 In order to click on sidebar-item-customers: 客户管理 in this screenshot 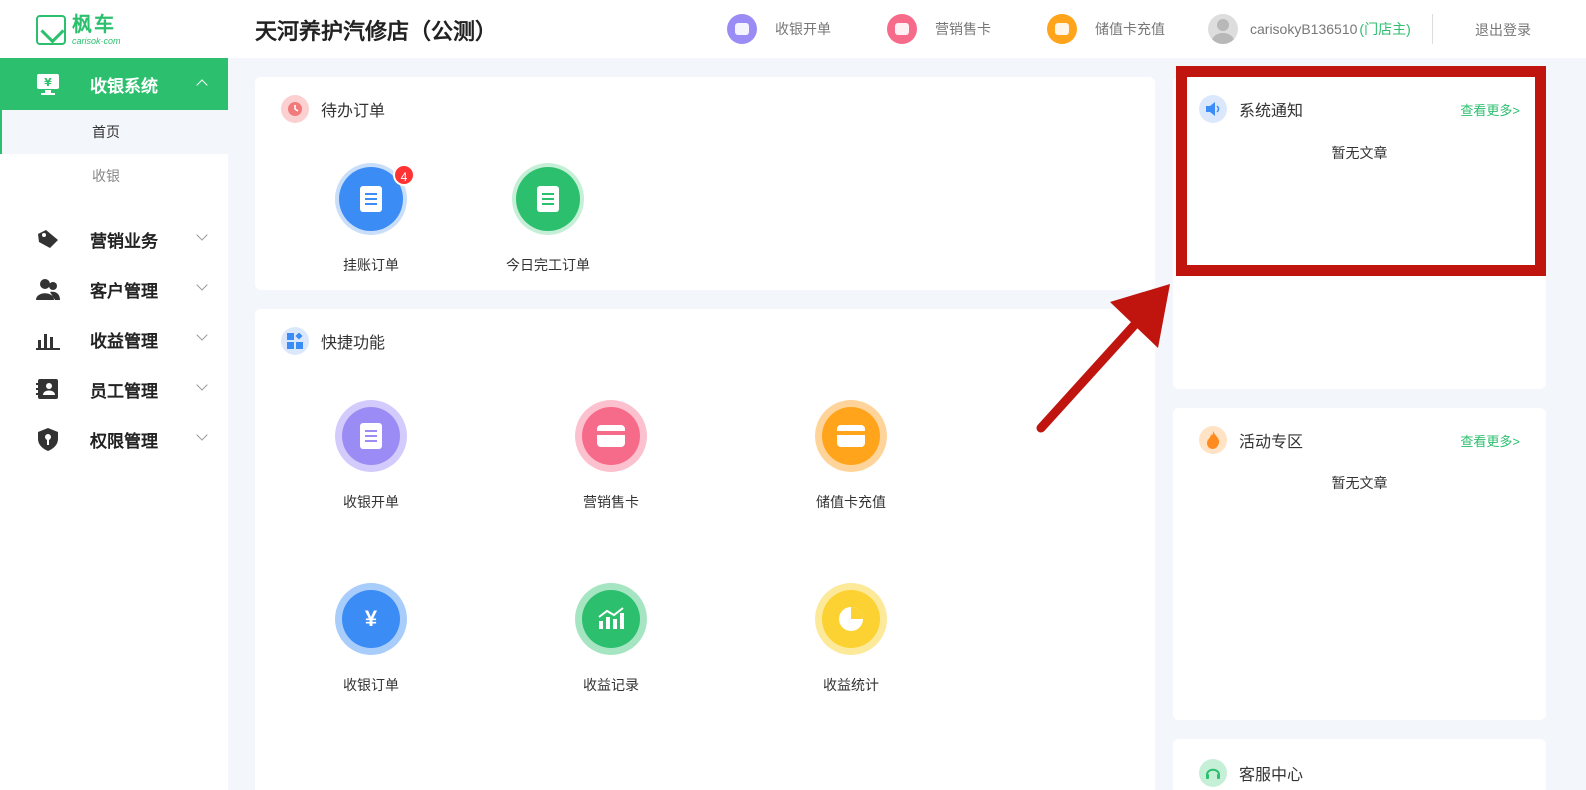, I will do `click(114, 289)`.